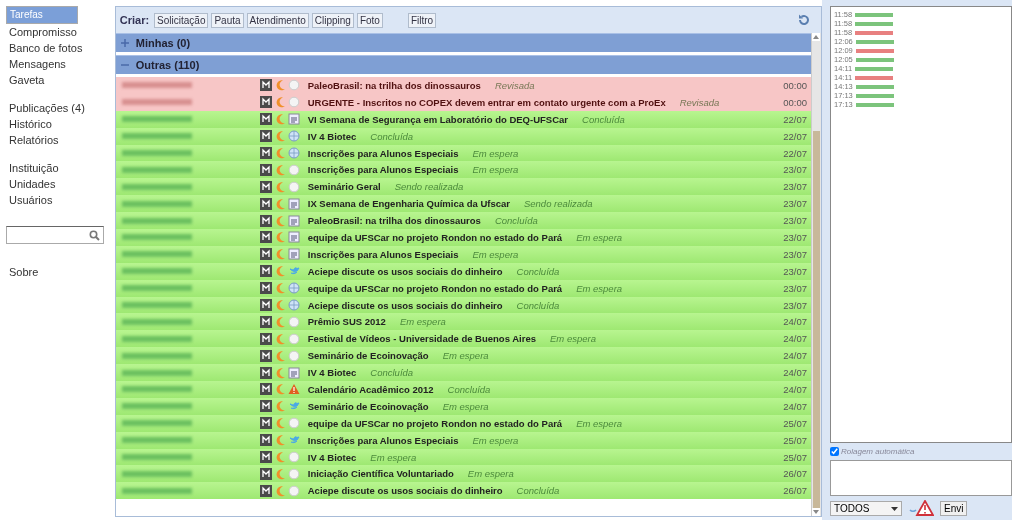 This screenshot has height=520, width=1012. Describe the element at coordinates (486, 102) in the screenshot. I see `task-title: URGENTE - Inscritos no COPEX devem entrar em contato urgente com a ProEx` at that location.